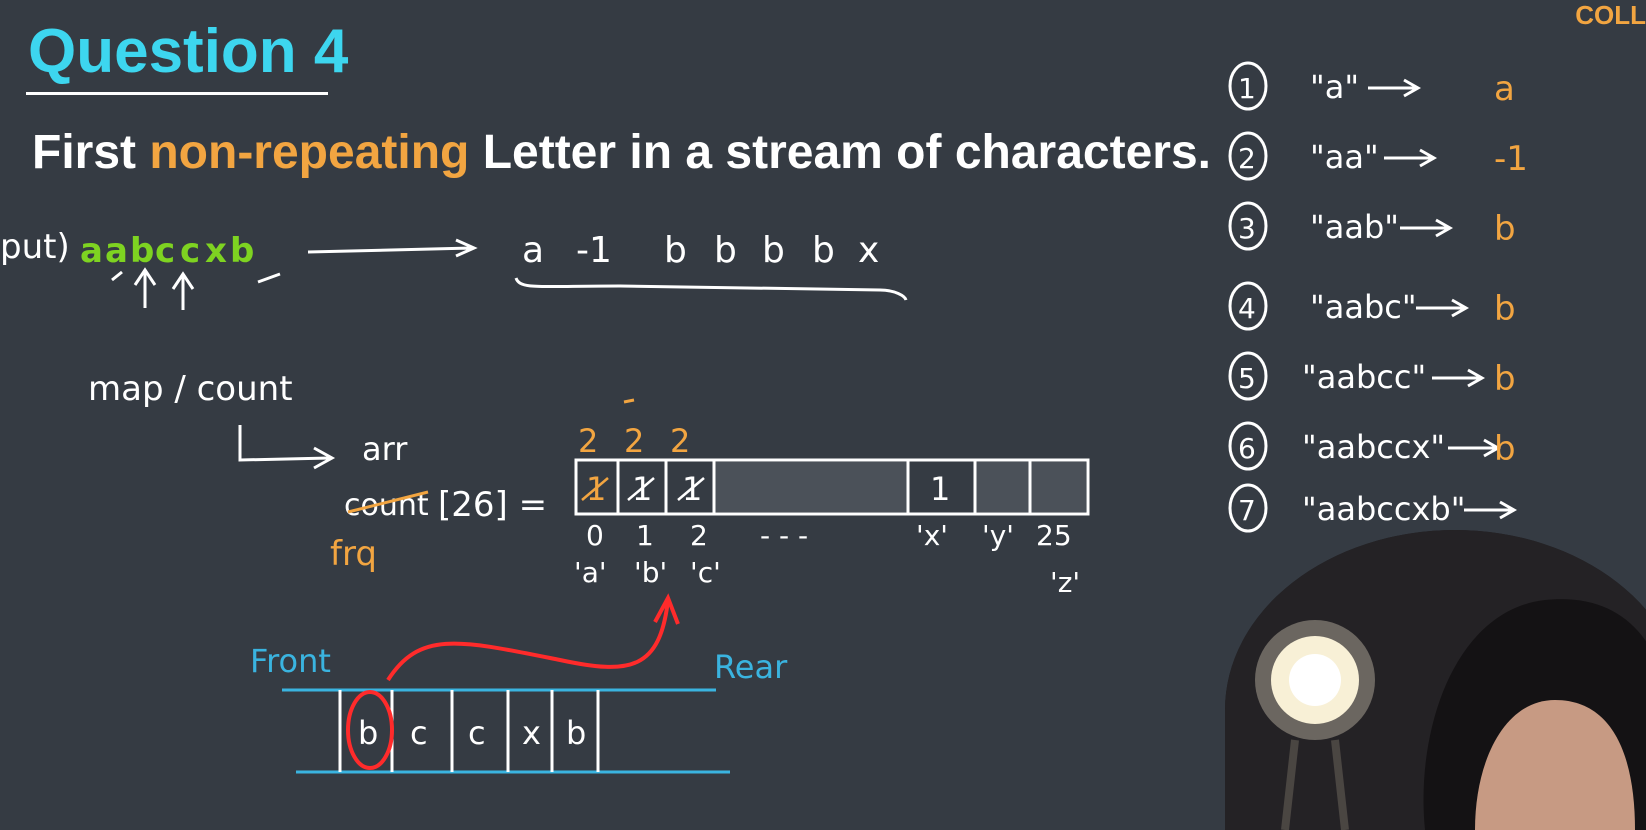 The image size is (1646, 830). What do you see at coordinates (1247, 308) in the screenshot?
I see `example-number: 4` at bounding box center [1247, 308].